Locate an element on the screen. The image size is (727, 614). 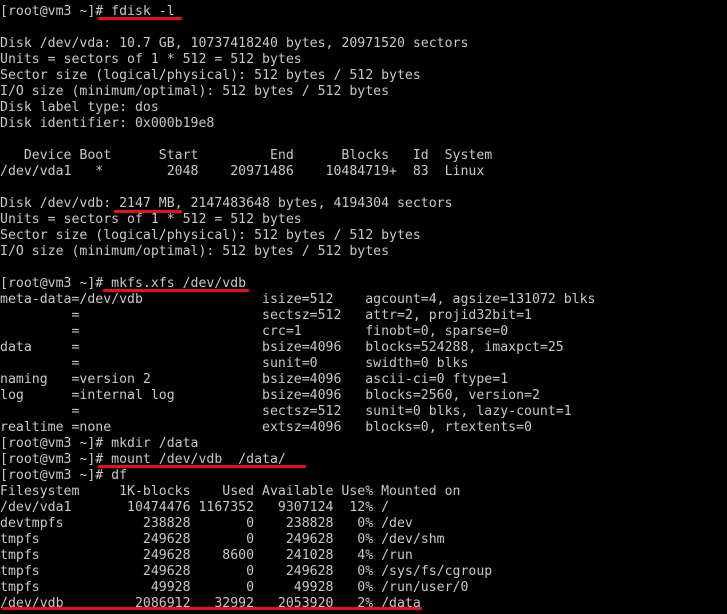
df-table-row: tmpfs 249628 8600 241028 4% /run is located at coordinates (206, 555).